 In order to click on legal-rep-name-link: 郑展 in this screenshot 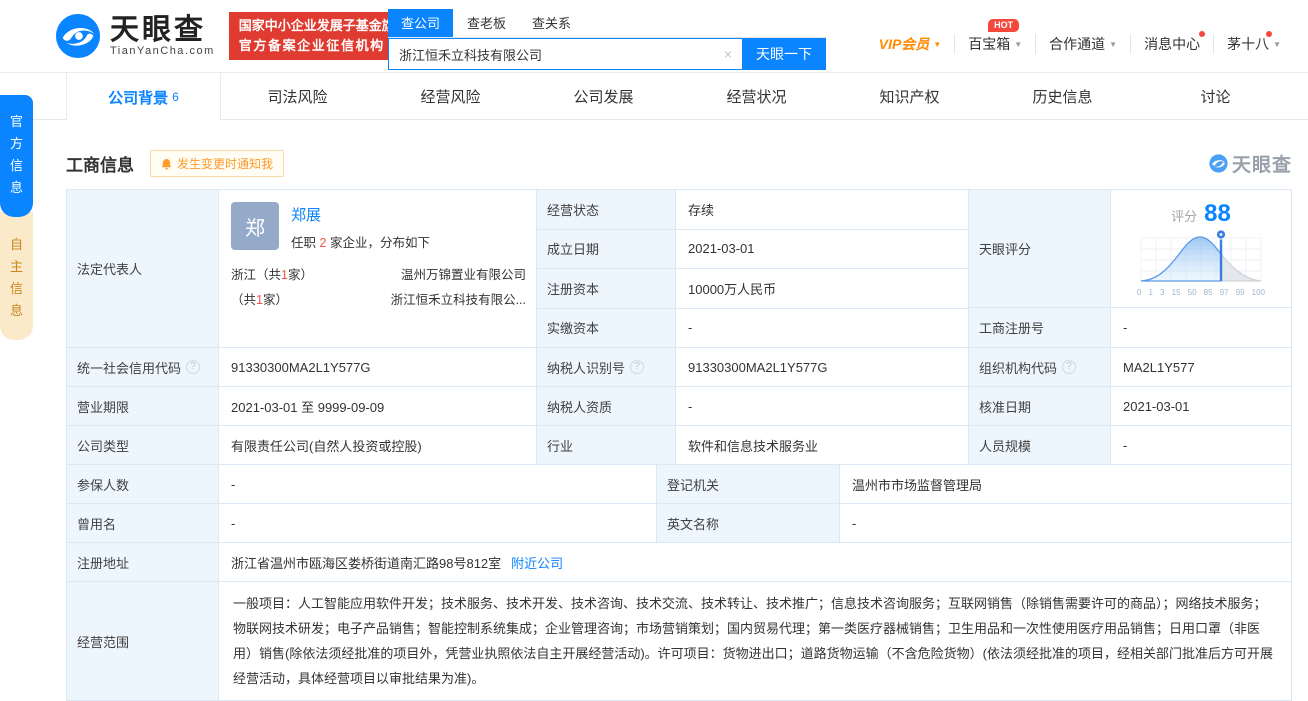, I will do `click(360, 214)`.